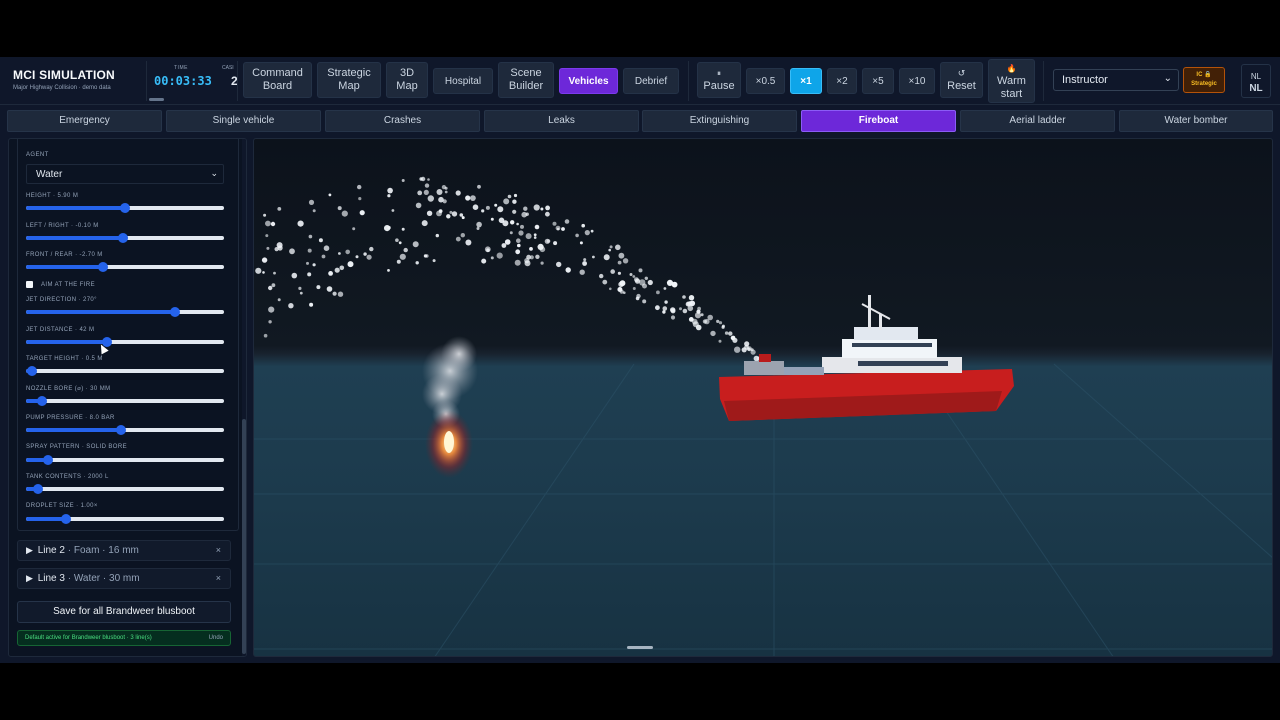  Describe the element at coordinates (842, 81) in the screenshot. I see `speed-2-button: ×2` at that location.